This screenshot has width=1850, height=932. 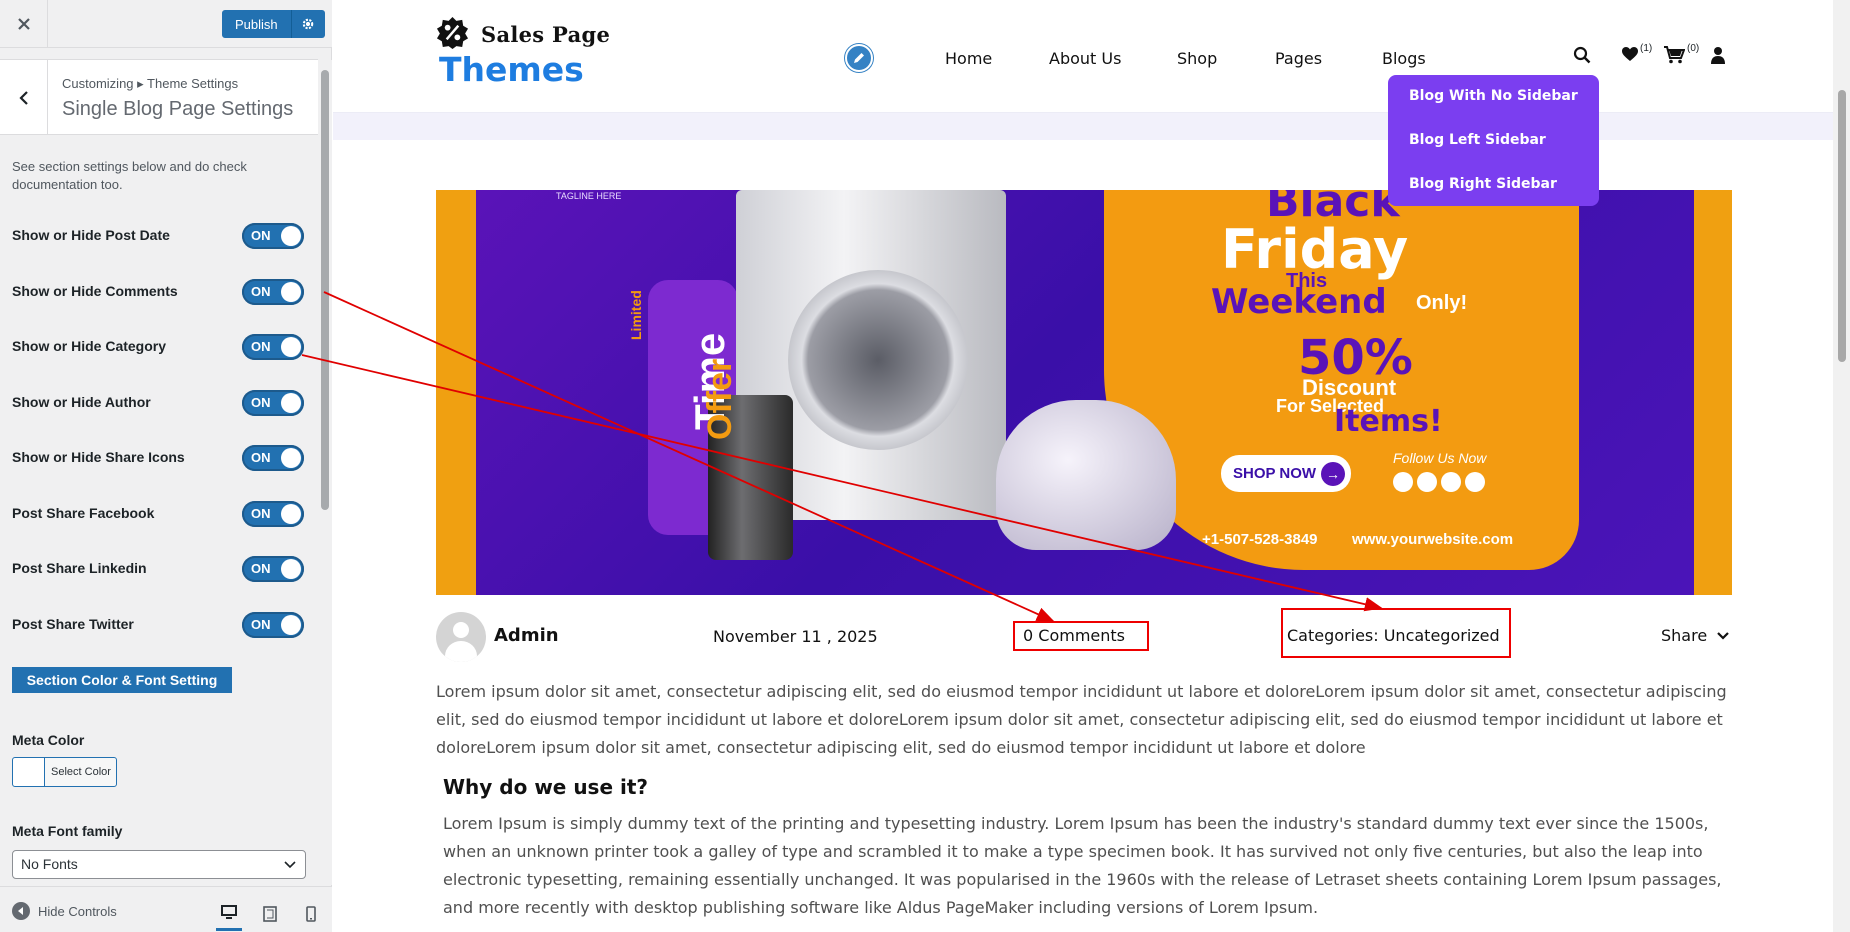 I want to click on toggle-row-post-date: Show or Hide Post Date ON, so click(x=158, y=236).